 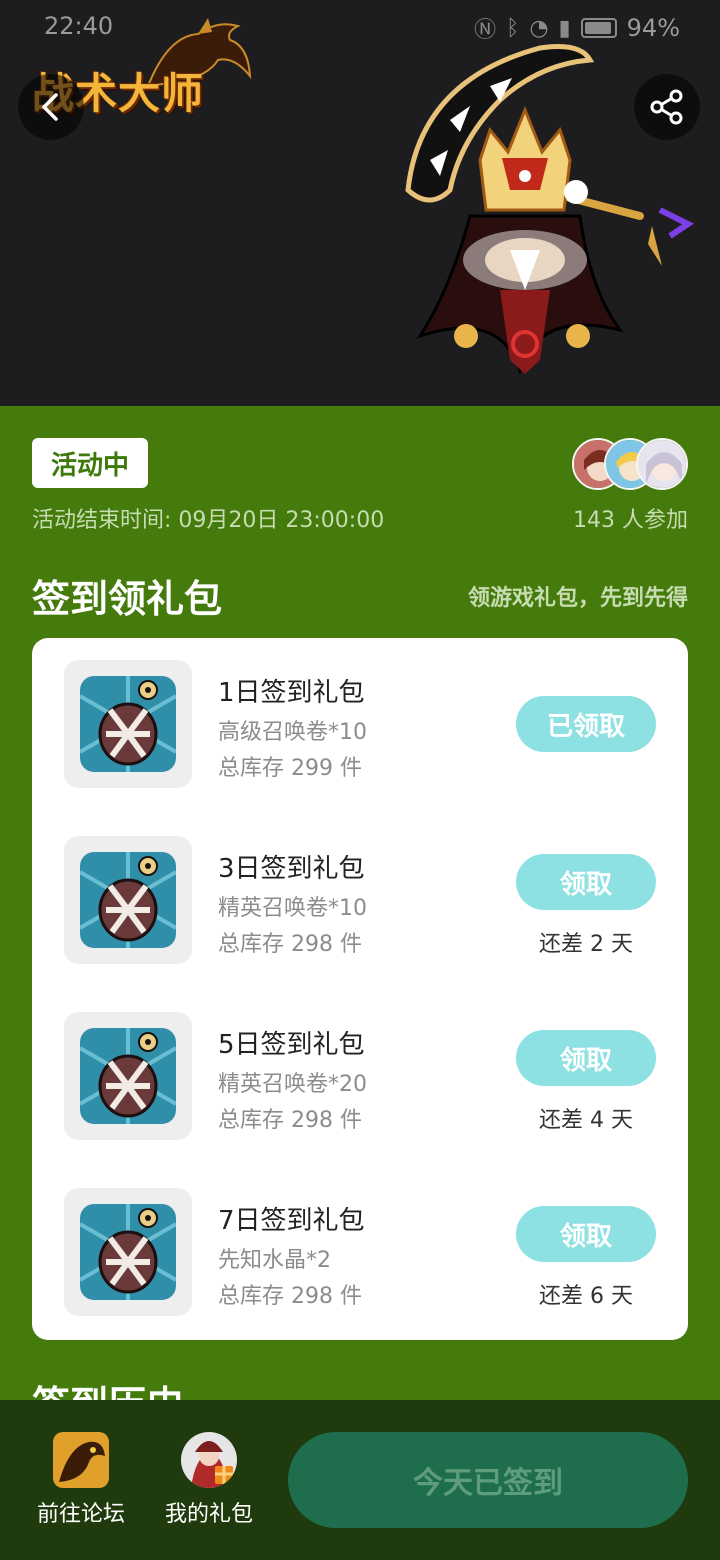 What do you see at coordinates (291, 1045) in the screenshot?
I see `gift-title: 5日签到礼包` at bounding box center [291, 1045].